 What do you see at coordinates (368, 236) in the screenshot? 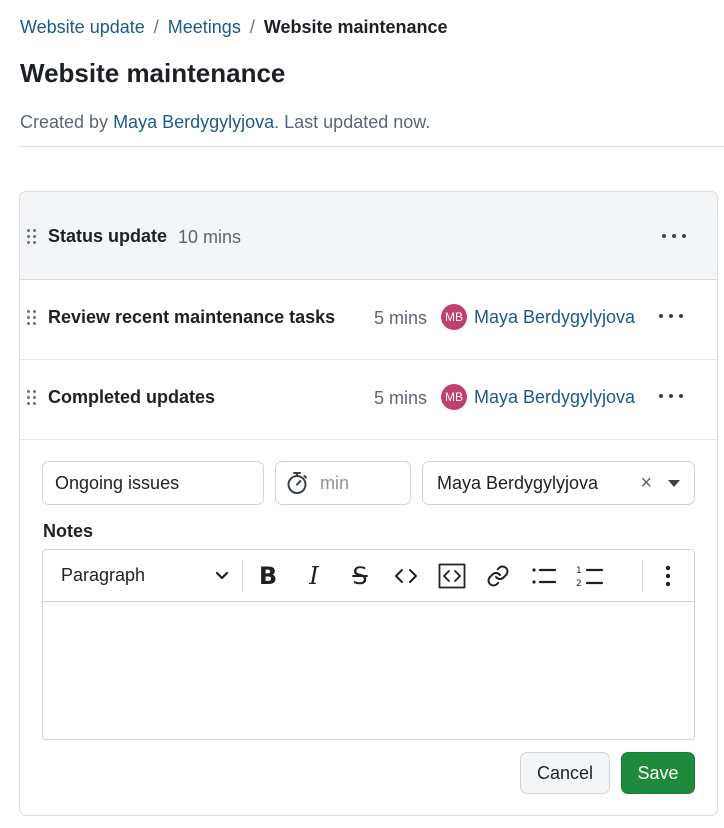
I see `agenda-section: Status update 10 mins` at bounding box center [368, 236].